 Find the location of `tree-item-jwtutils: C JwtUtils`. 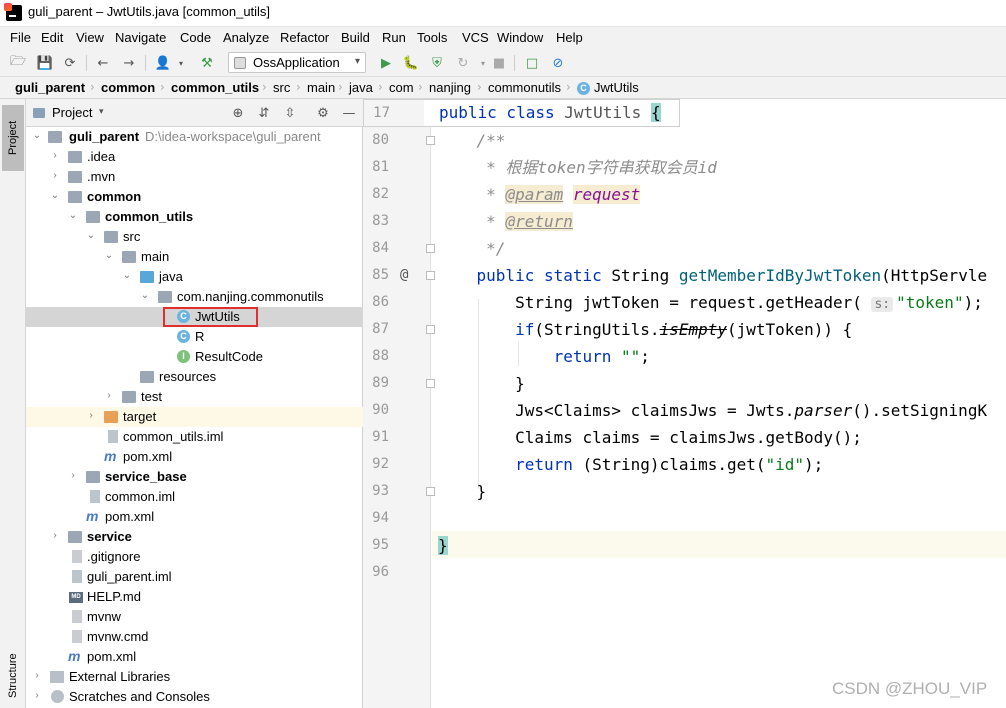

tree-item-jwtutils: C JwtUtils is located at coordinates (194, 317).